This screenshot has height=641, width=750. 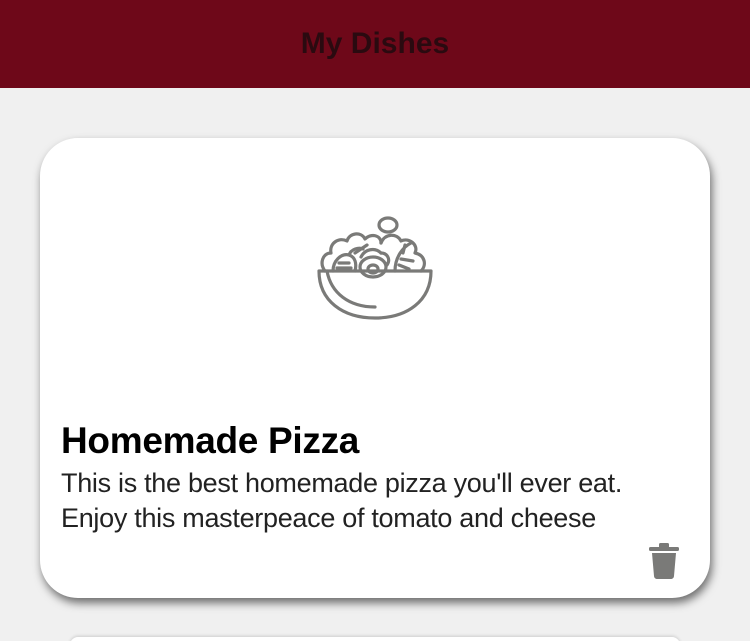 I want to click on dish-title: Homemade Pizza, so click(x=210, y=440).